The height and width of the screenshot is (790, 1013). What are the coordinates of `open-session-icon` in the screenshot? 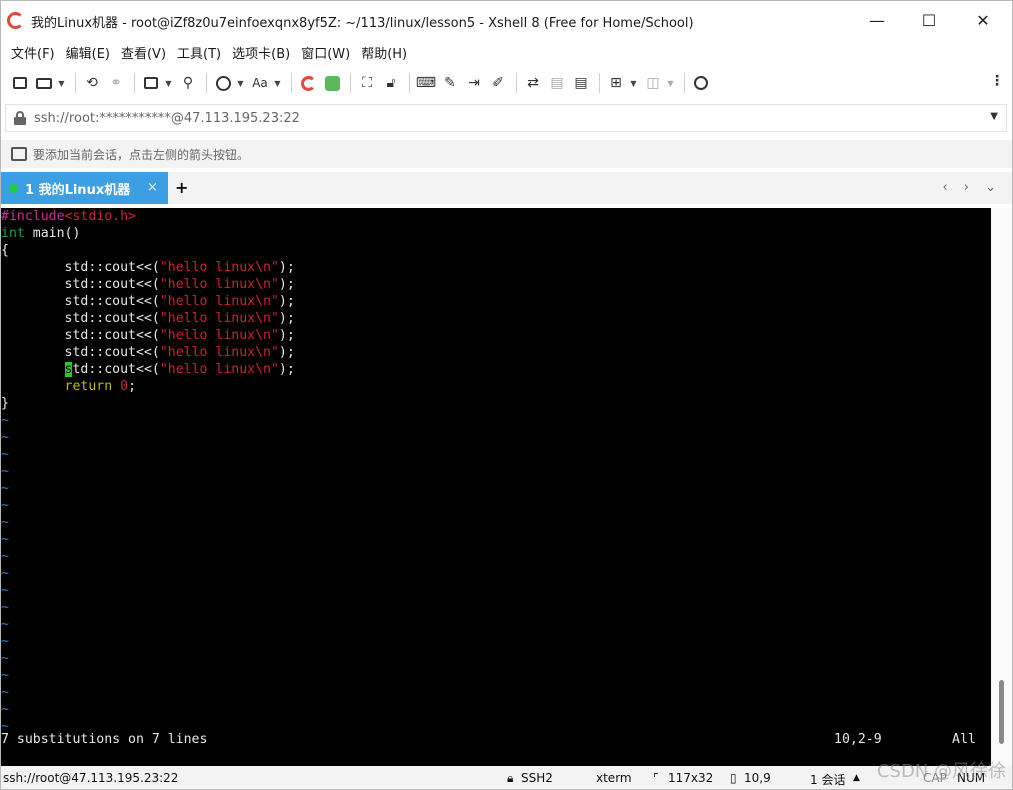 It's located at (44, 83).